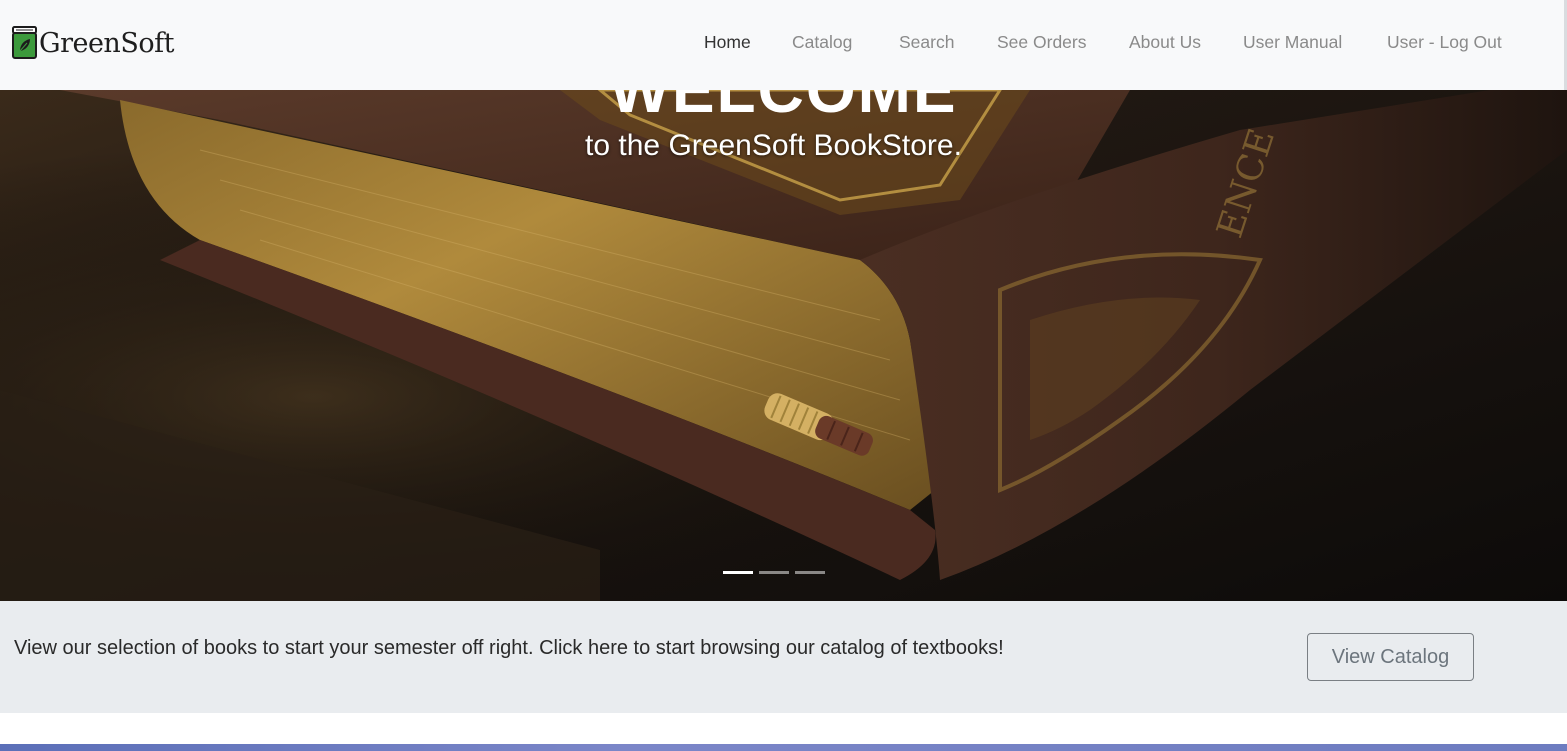  What do you see at coordinates (1292, 42) in the screenshot?
I see `nav-user-manual: User Manual` at bounding box center [1292, 42].